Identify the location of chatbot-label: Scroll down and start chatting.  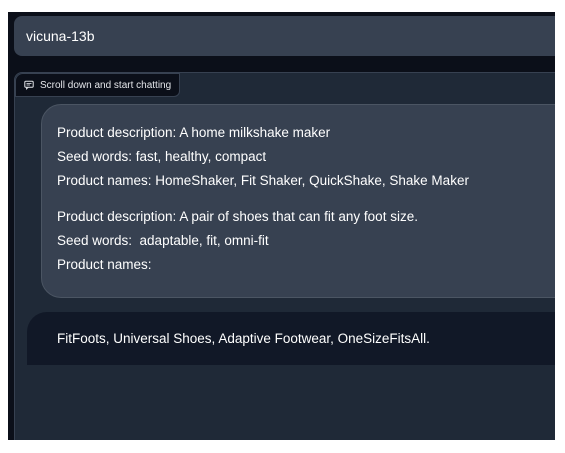
(98, 85).